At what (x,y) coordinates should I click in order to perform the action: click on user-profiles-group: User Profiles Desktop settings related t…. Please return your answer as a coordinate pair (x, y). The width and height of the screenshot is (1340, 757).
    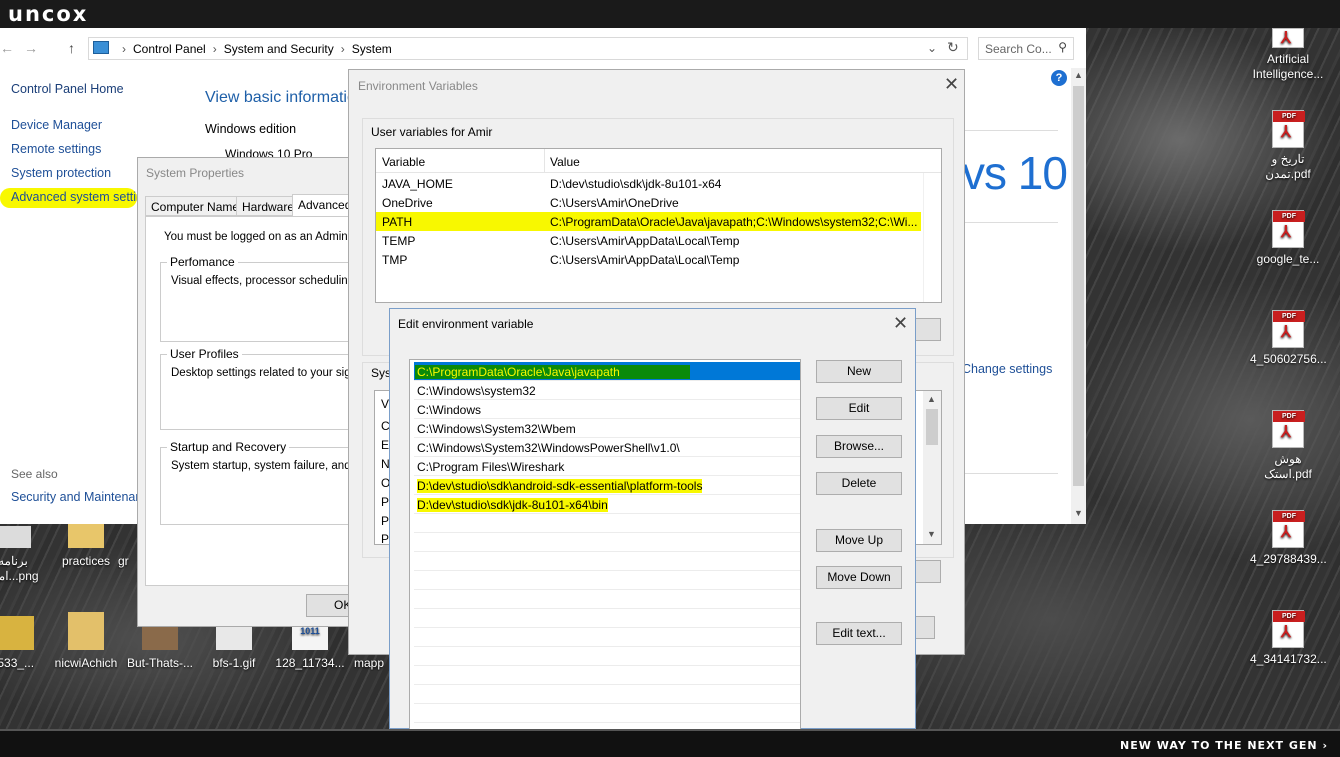
    Looking at the image, I should click on (265, 388).